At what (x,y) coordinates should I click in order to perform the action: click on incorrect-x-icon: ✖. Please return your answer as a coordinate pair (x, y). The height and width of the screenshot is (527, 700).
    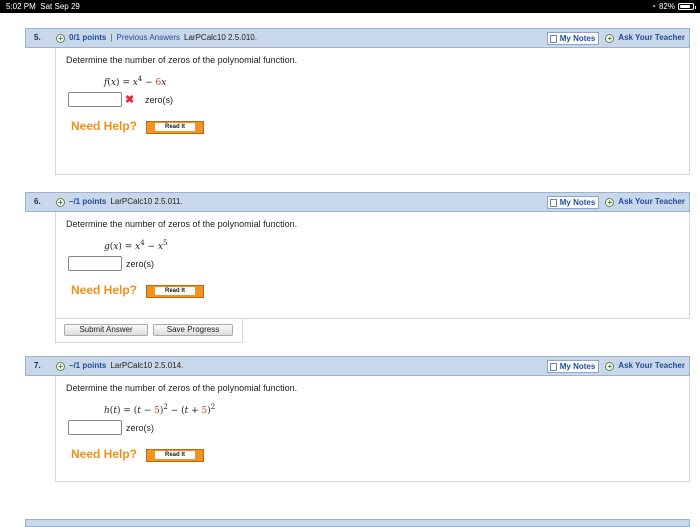
    Looking at the image, I should click on (130, 100).